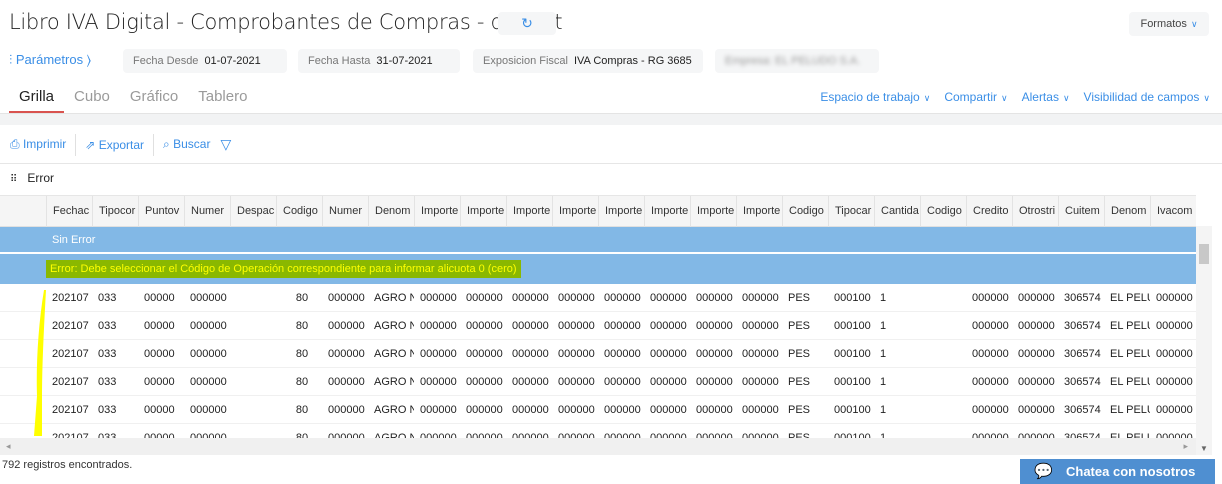 Image resolution: width=1222 pixels, height=484 pixels. I want to click on espacio-trabajo-menu: Espacio de trabajo ∨, so click(875, 97).